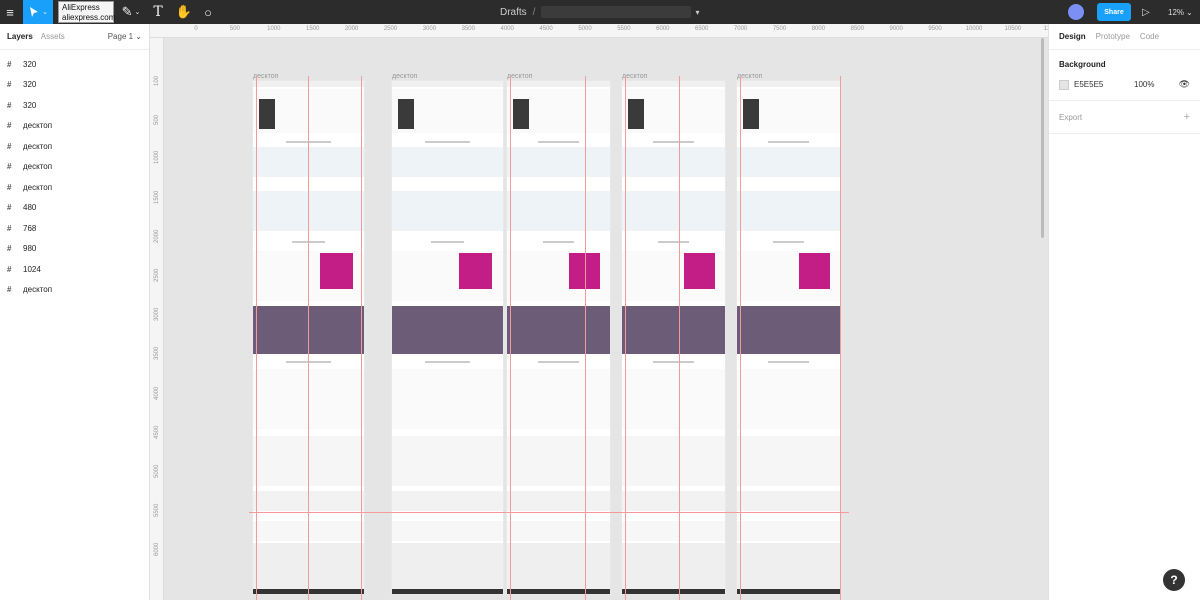 This screenshot has width=1200, height=600. What do you see at coordinates (208, 12) in the screenshot?
I see `comment-icon: ○` at bounding box center [208, 12].